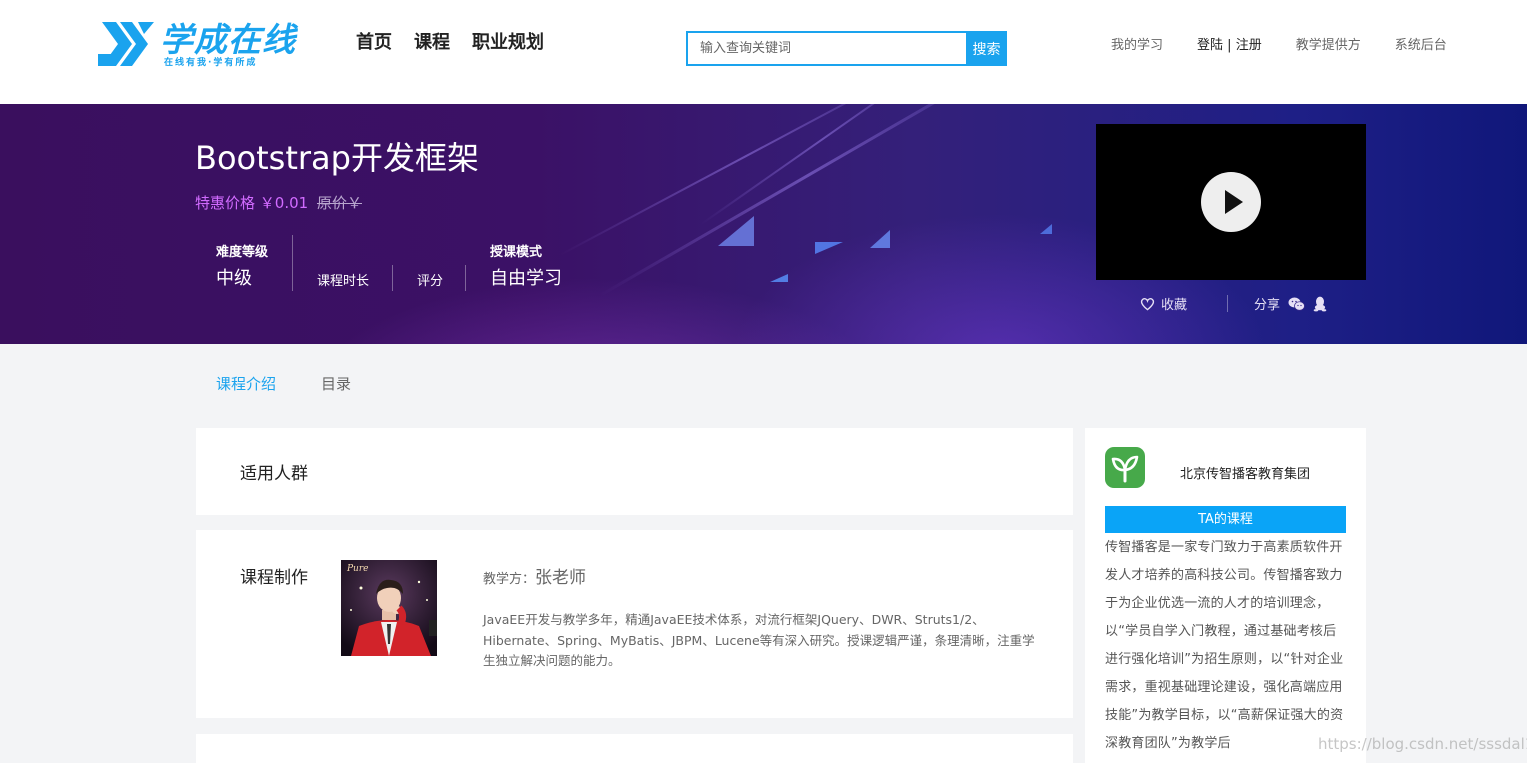 This screenshot has width=1527, height=763. What do you see at coordinates (274, 474) in the screenshot?
I see `audience-title: 适用人群` at bounding box center [274, 474].